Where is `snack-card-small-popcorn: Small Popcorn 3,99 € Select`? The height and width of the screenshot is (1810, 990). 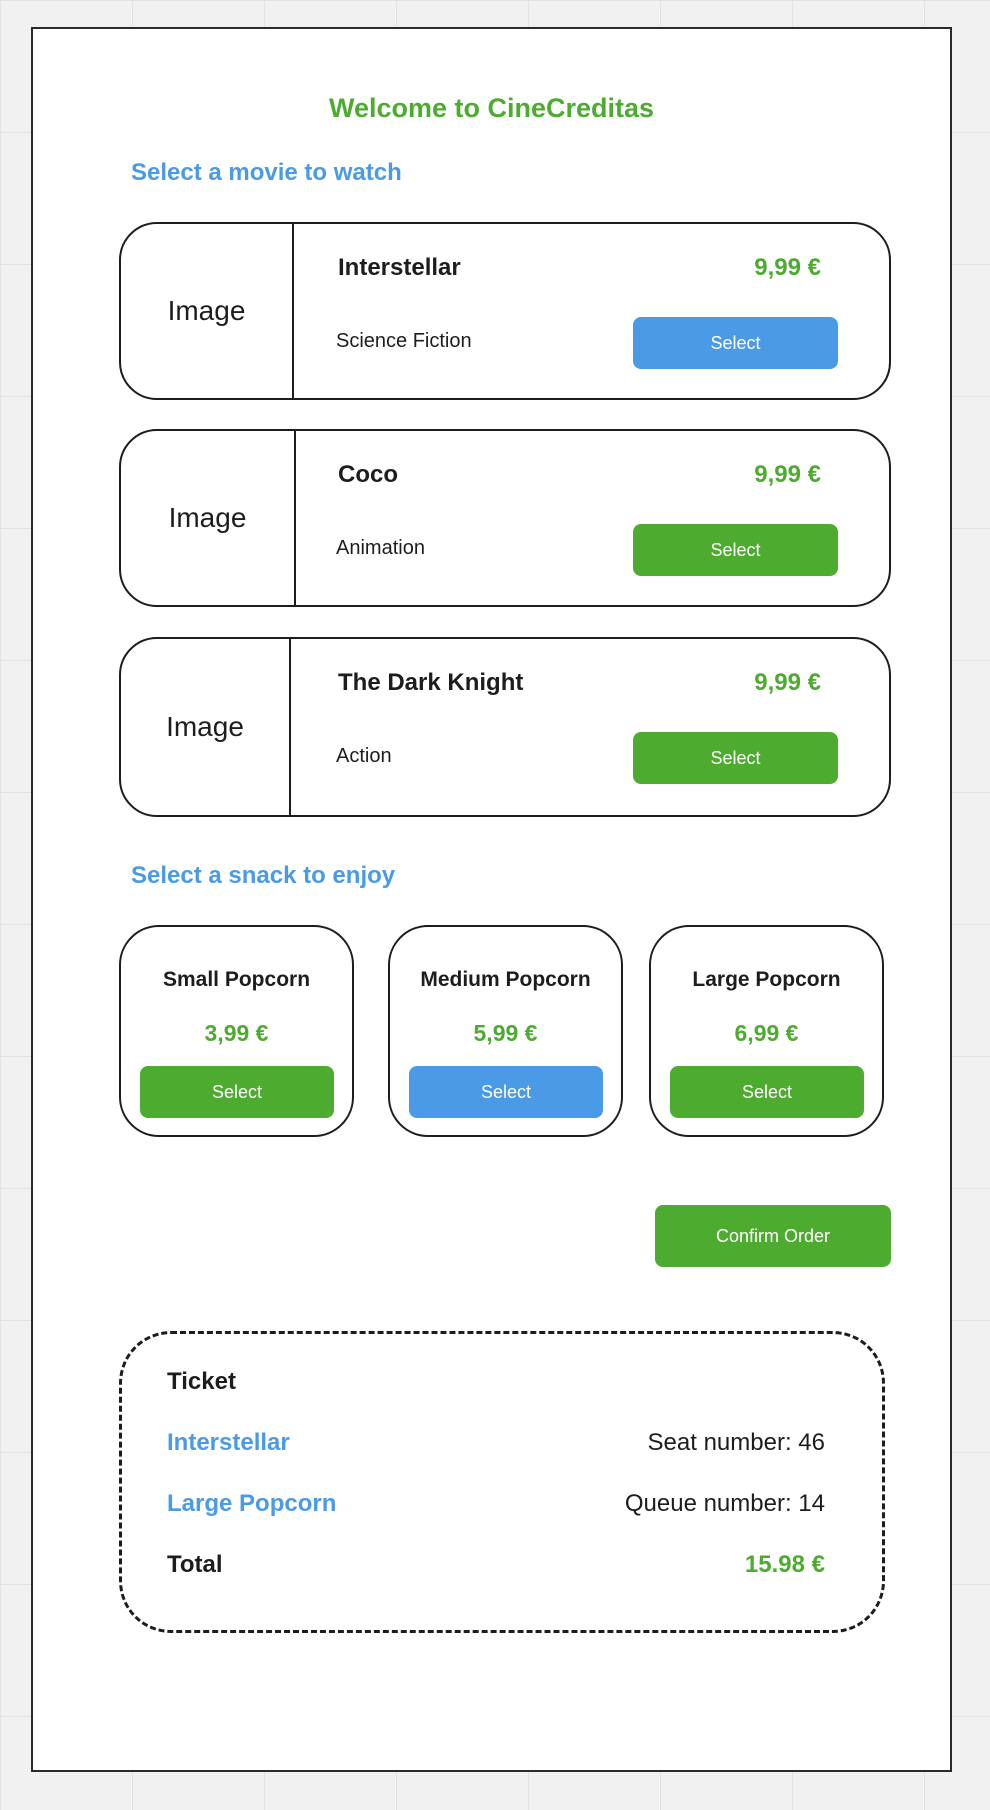 snack-card-small-popcorn: Small Popcorn 3,99 € Select is located at coordinates (236, 1031).